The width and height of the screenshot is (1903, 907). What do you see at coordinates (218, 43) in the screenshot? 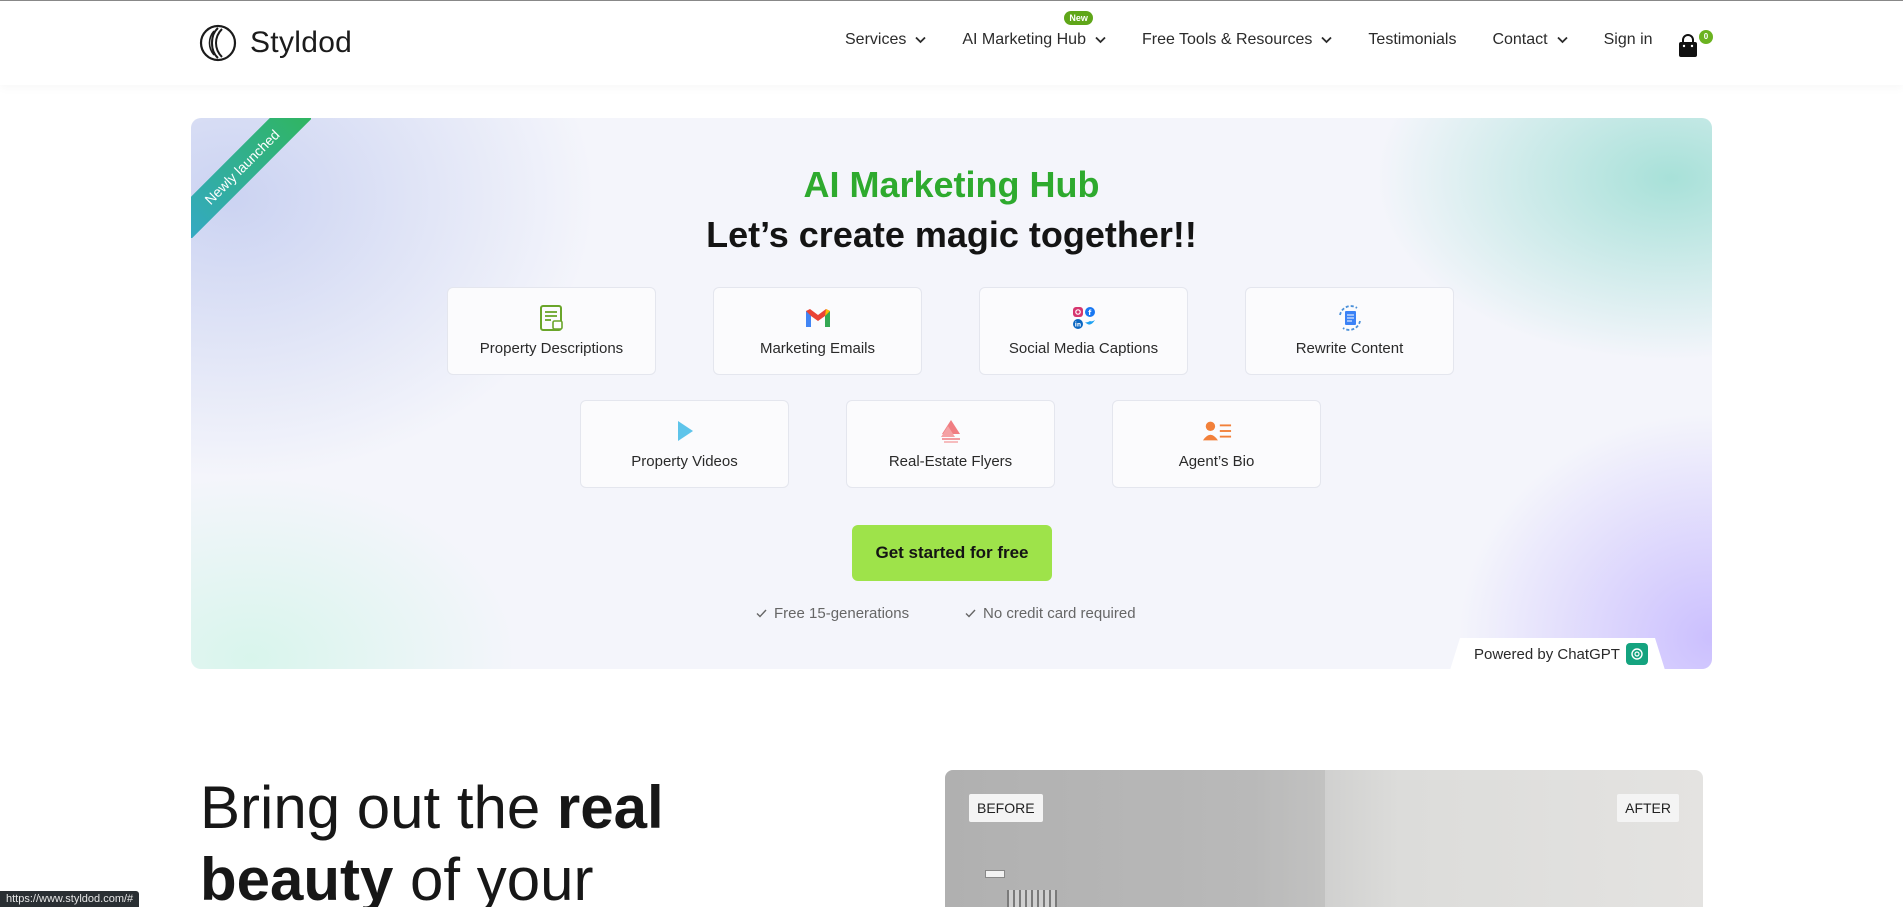
I see `styldod-logo-icon` at bounding box center [218, 43].